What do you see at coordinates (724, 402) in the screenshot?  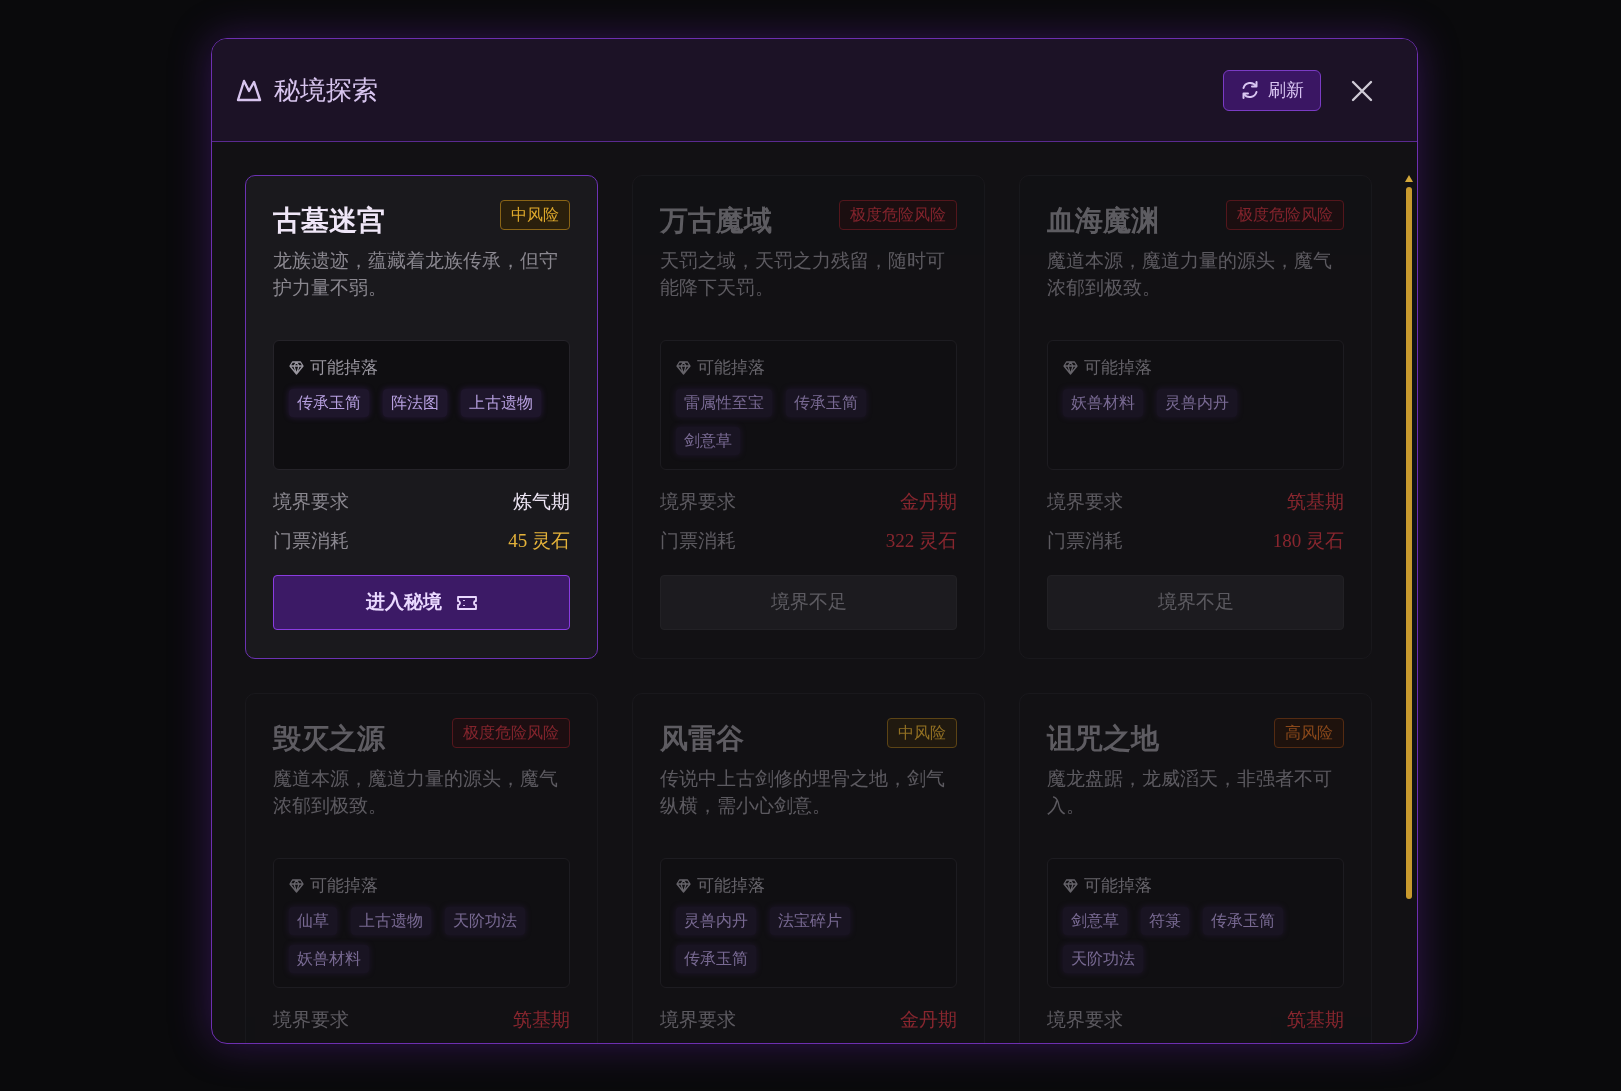 I see `drop-tag: 雷属性至宝` at bounding box center [724, 402].